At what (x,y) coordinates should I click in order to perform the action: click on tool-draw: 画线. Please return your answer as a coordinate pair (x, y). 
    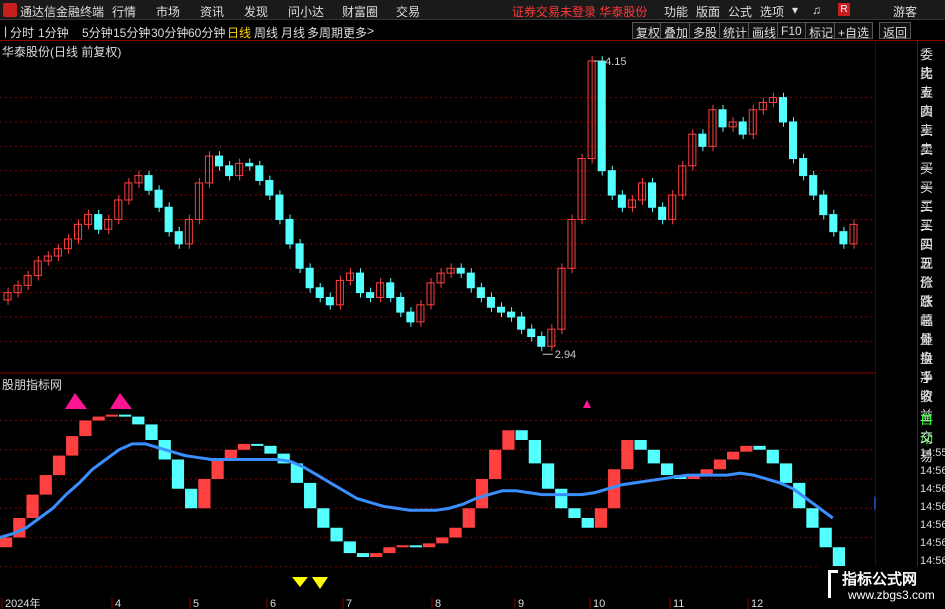
    Looking at the image, I should click on (764, 31).